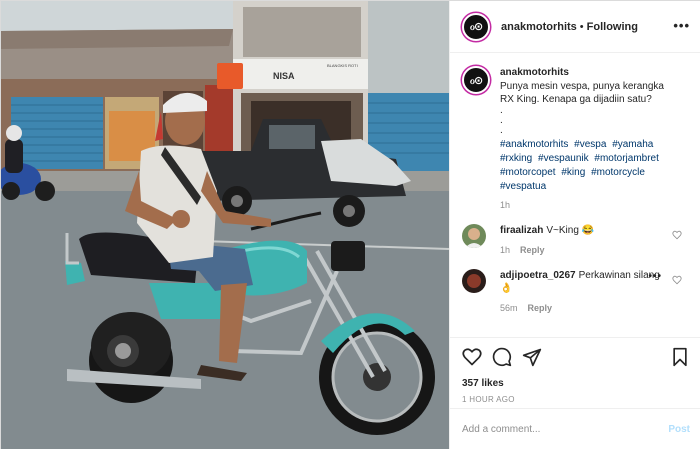 This screenshot has height=449, width=700. What do you see at coordinates (563, 158) in the screenshot?
I see `hashtag-link: #vespaunik` at bounding box center [563, 158].